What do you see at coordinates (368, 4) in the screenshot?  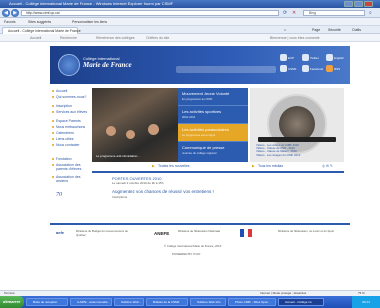 I see `close-button` at bounding box center [368, 4].